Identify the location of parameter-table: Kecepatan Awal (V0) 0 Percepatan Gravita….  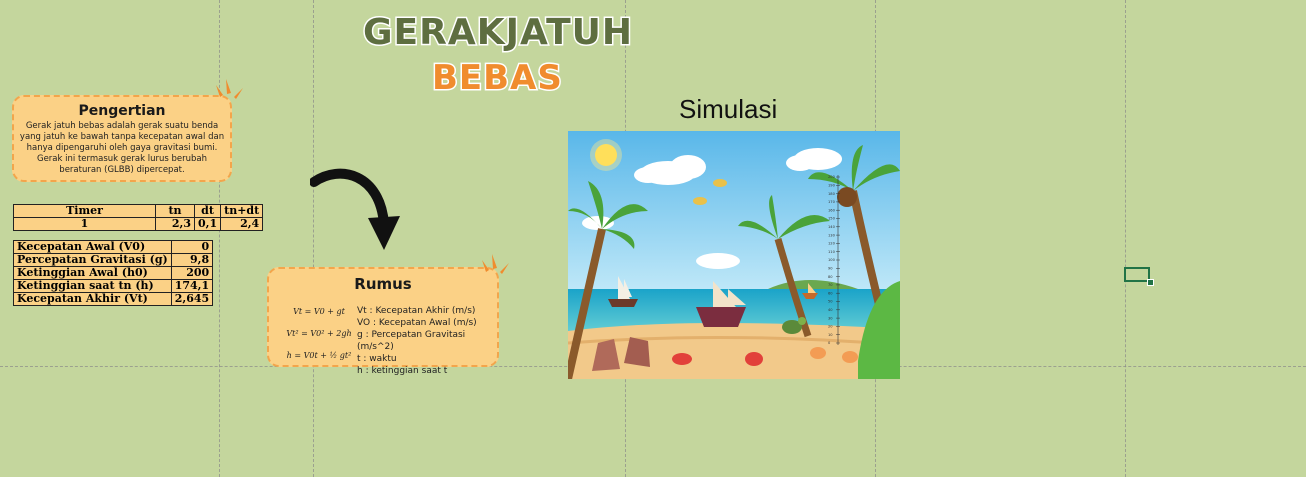
(113, 273).